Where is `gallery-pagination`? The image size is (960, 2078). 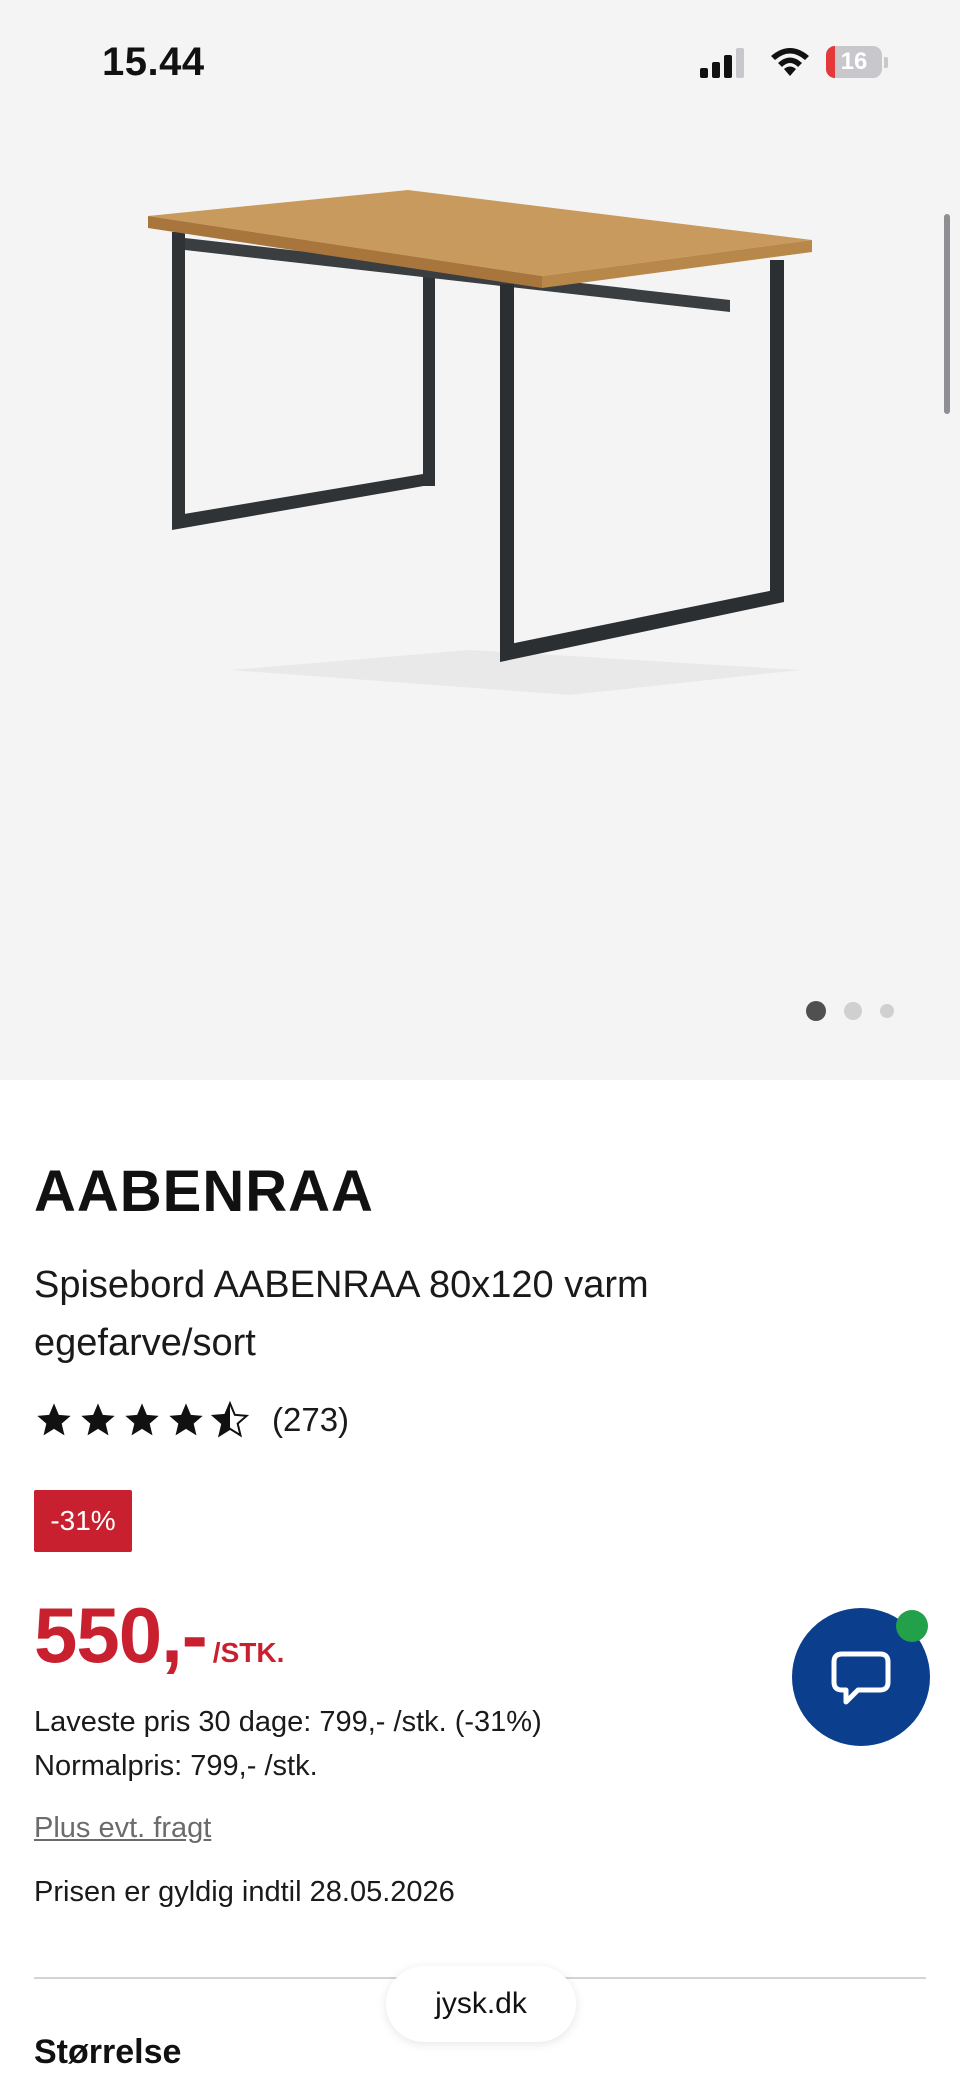
gallery-pagination is located at coordinates (850, 1011).